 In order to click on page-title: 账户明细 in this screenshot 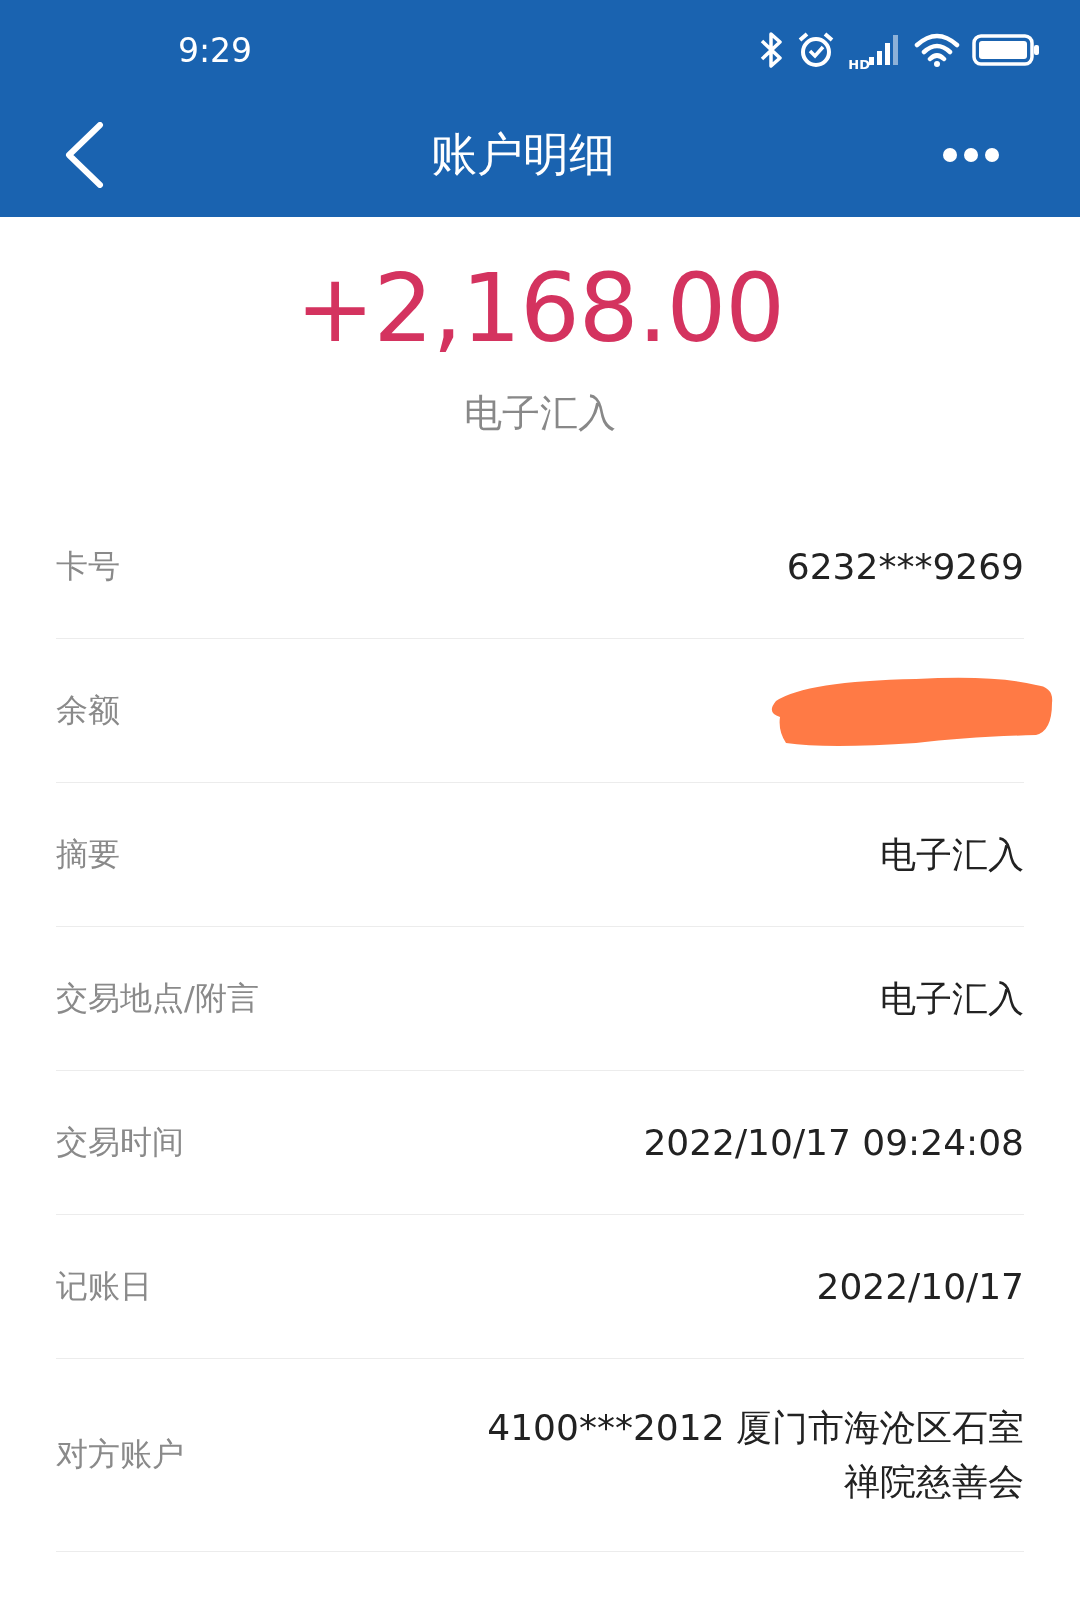, I will do `click(523, 154)`.